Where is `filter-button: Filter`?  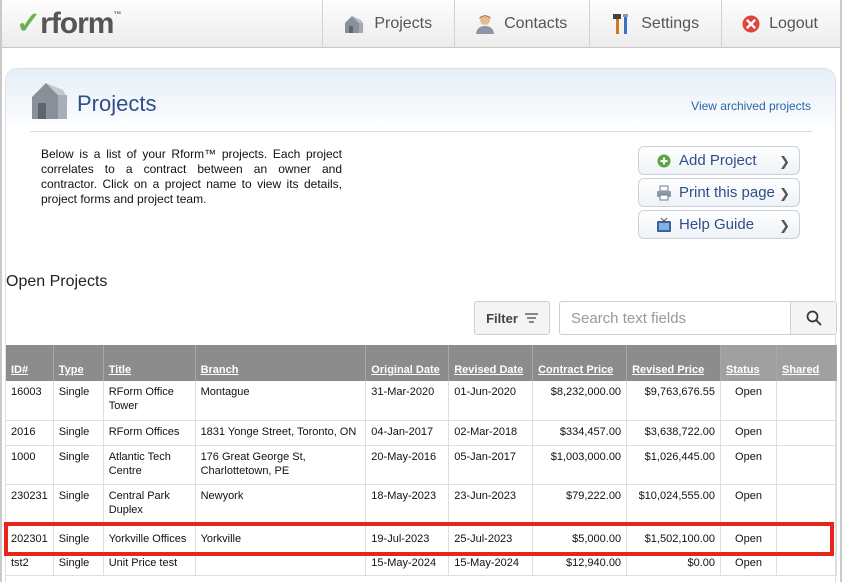
filter-button: Filter is located at coordinates (512, 318).